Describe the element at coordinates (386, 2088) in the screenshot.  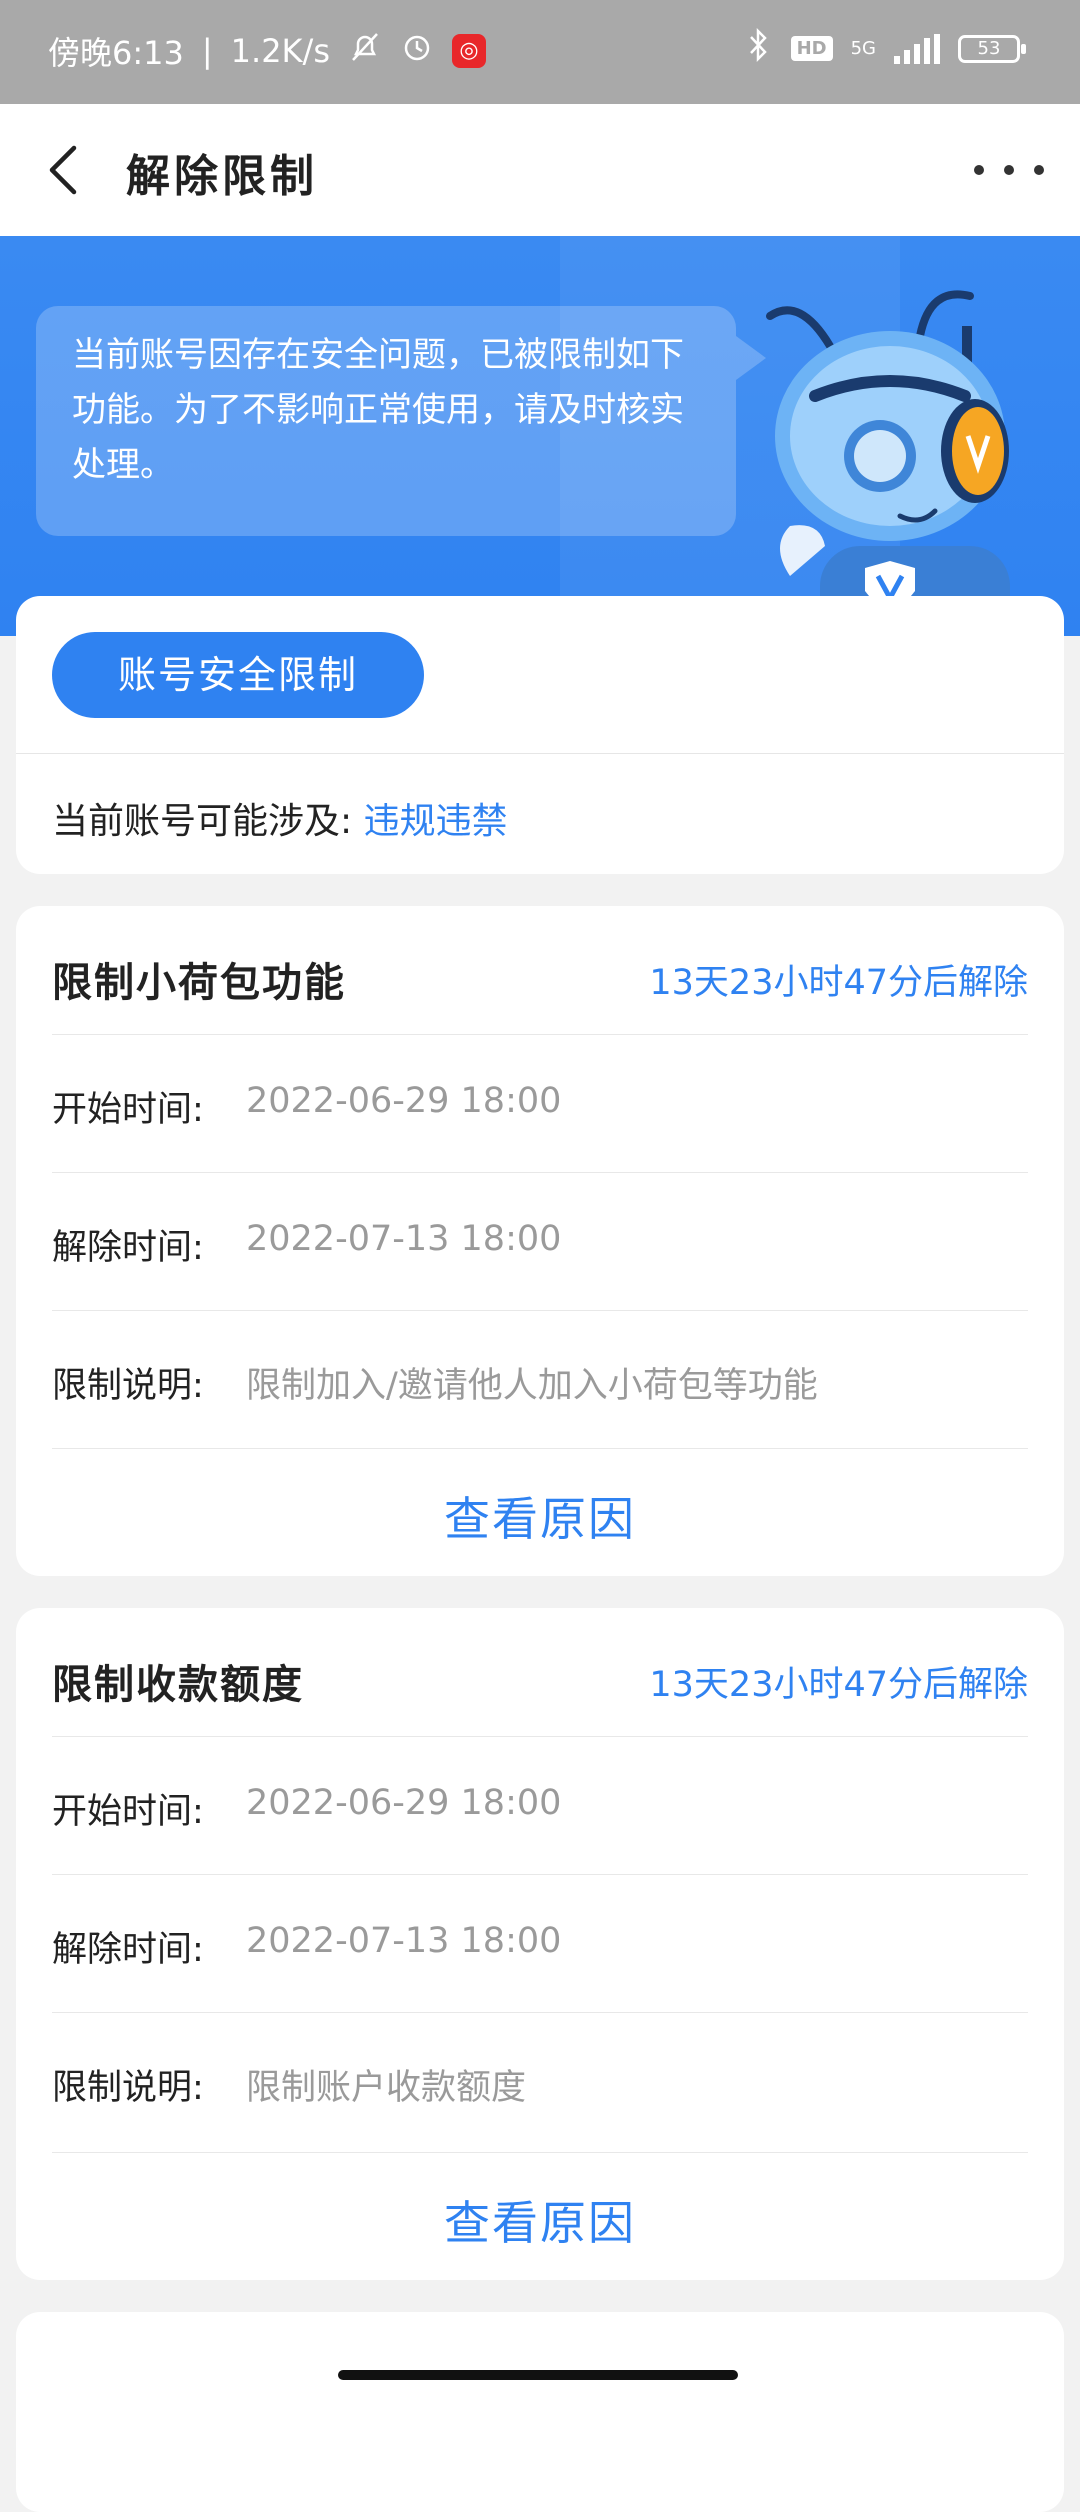
I see `description-value: 限制账户收款额度` at that location.